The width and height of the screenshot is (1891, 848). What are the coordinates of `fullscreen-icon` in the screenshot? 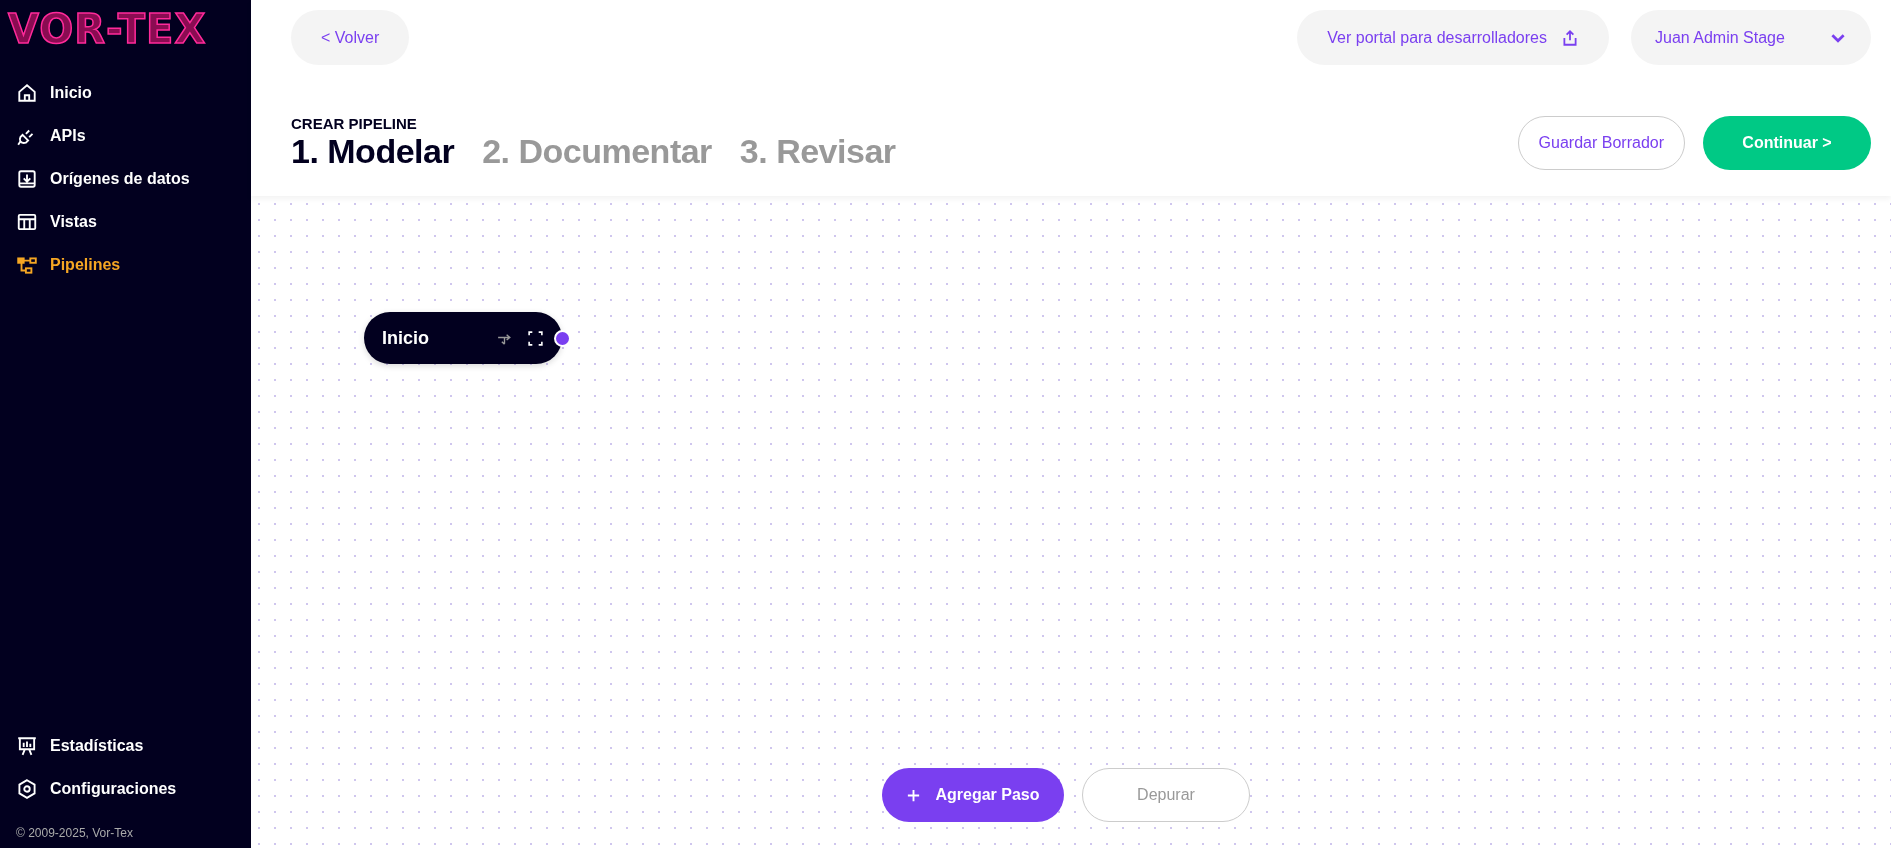 It's located at (535, 338).